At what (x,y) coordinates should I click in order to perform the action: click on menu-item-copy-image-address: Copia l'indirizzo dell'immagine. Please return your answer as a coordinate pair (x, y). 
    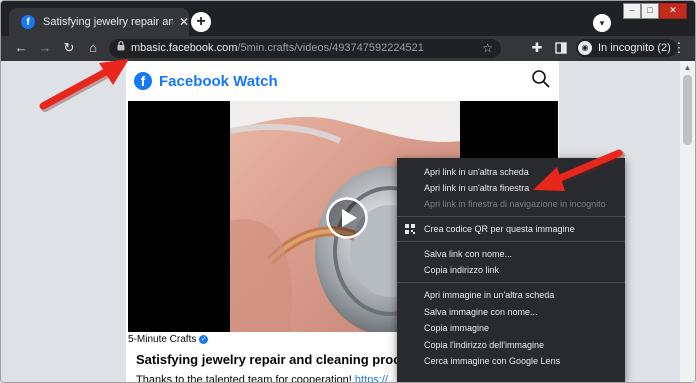
    Looking at the image, I should click on (511, 345).